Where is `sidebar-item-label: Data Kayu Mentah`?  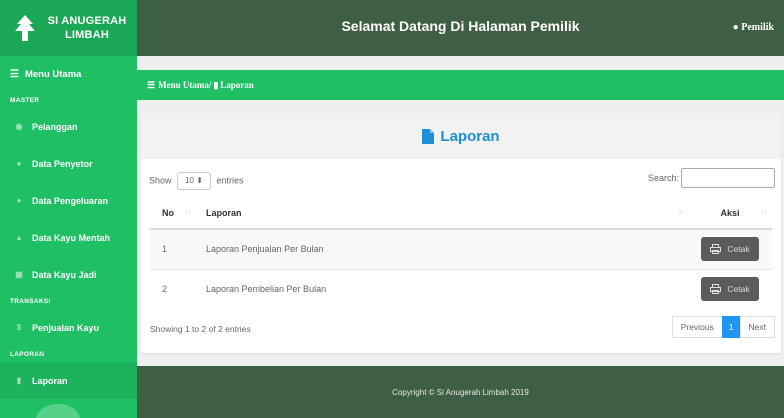 sidebar-item-label: Data Kayu Mentah is located at coordinates (71, 237).